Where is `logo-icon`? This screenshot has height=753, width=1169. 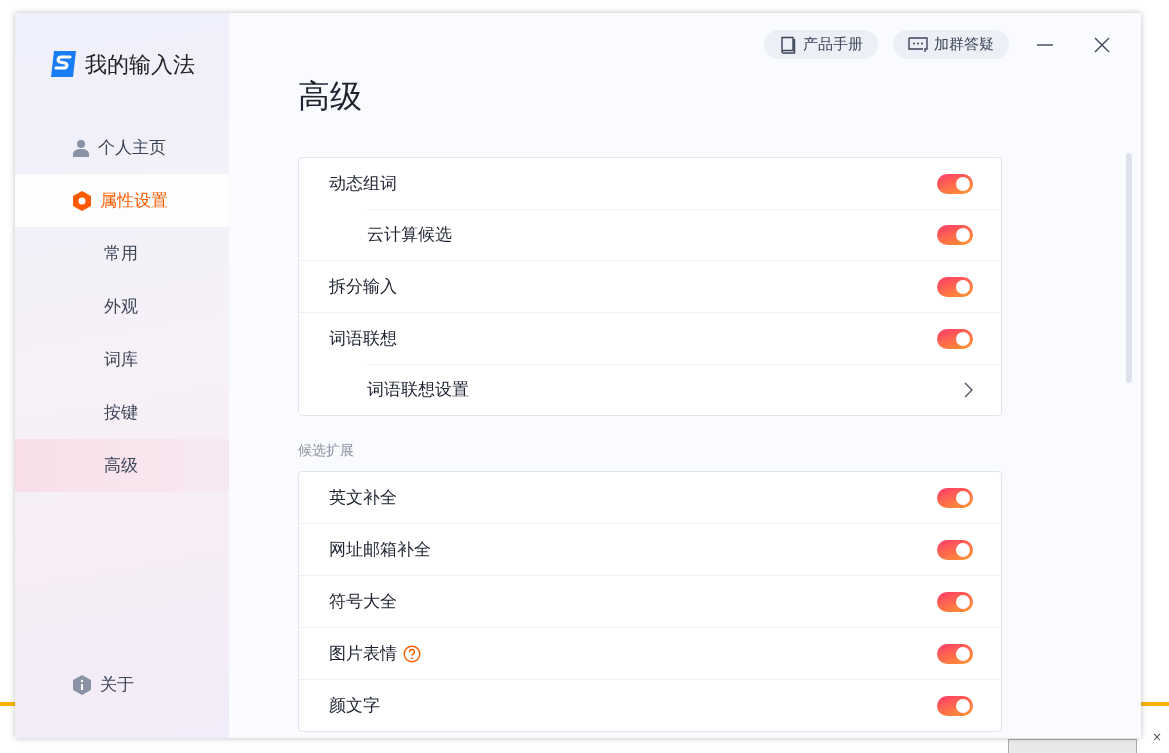
logo-icon is located at coordinates (64, 64).